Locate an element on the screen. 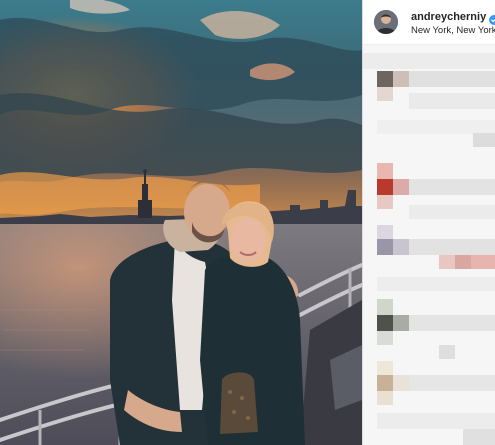 The width and height of the screenshot is (495, 445). post-header: andreycherniy New York, New York is located at coordinates (429, 22).